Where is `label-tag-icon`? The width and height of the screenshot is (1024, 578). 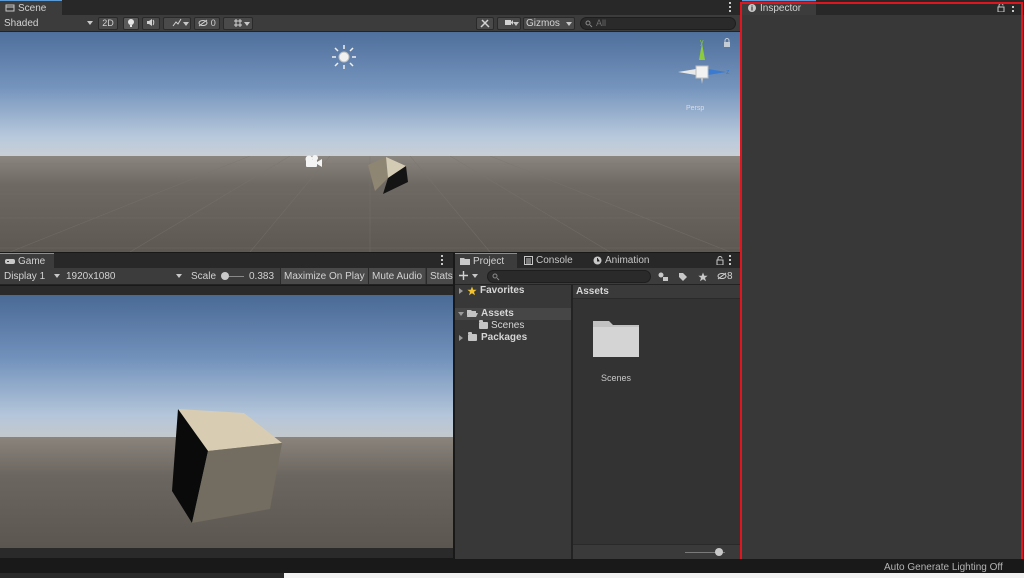
label-tag-icon is located at coordinates (683, 277).